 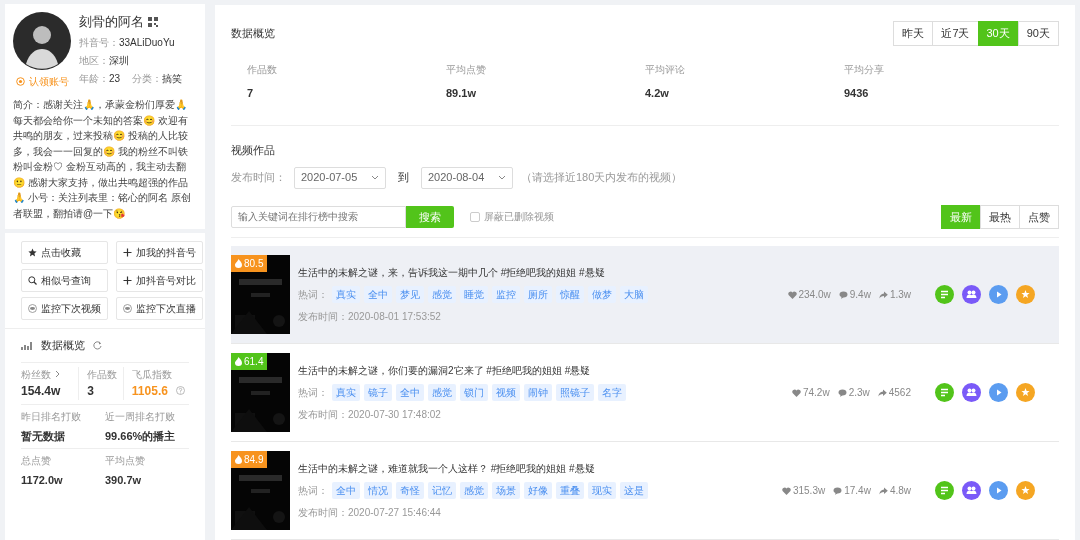 What do you see at coordinates (540, 468) in the screenshot?
I see `video-title: 生活中的未解之谜，难道就我一个人这样？ #拒绝吧我的姐姐 #悬疑` at bounding box center [540, 468].